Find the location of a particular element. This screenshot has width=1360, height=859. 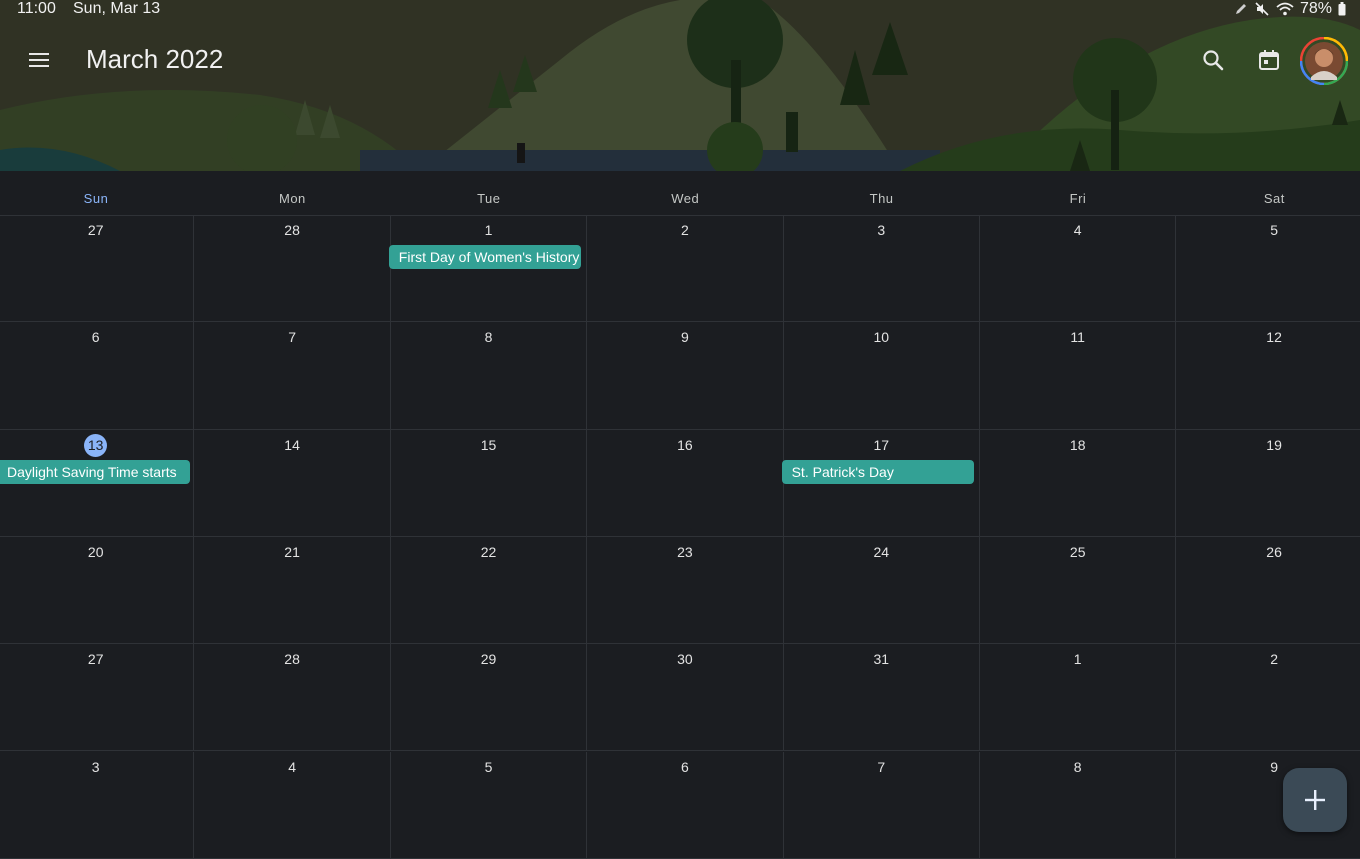

day-cell: 21 is located at coordinates (292, 590).